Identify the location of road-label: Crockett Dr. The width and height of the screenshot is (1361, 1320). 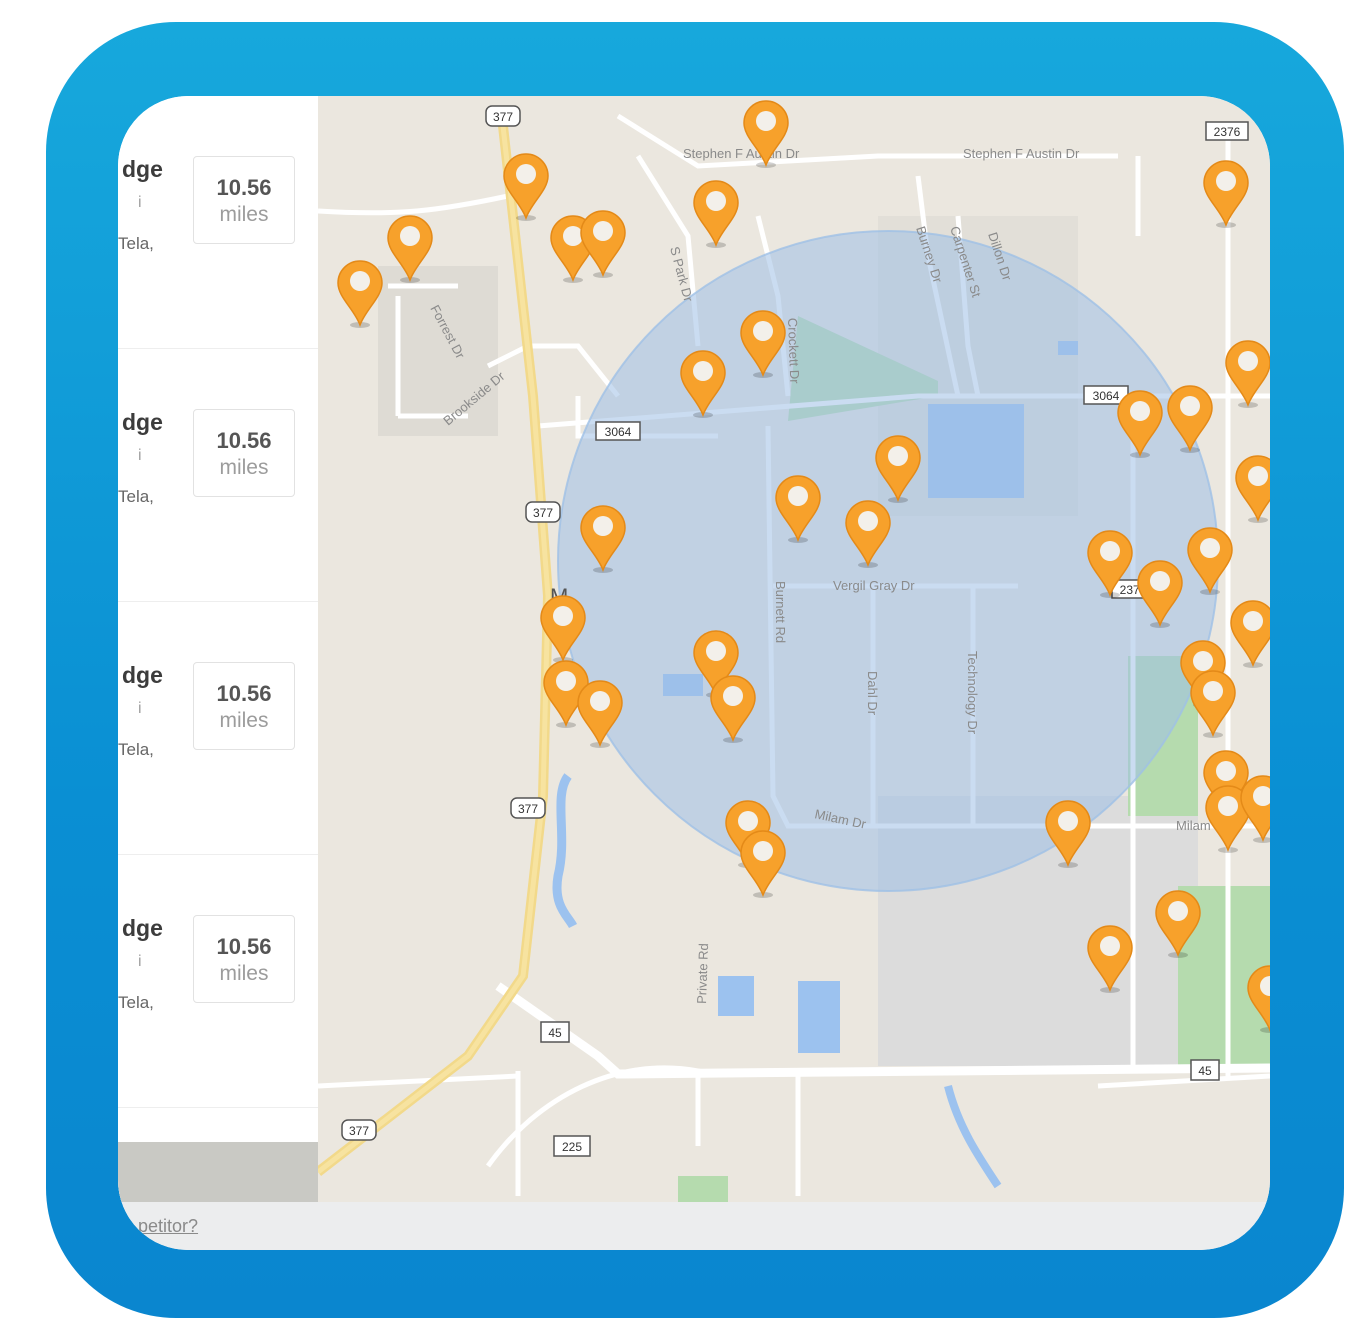
(793, 351).